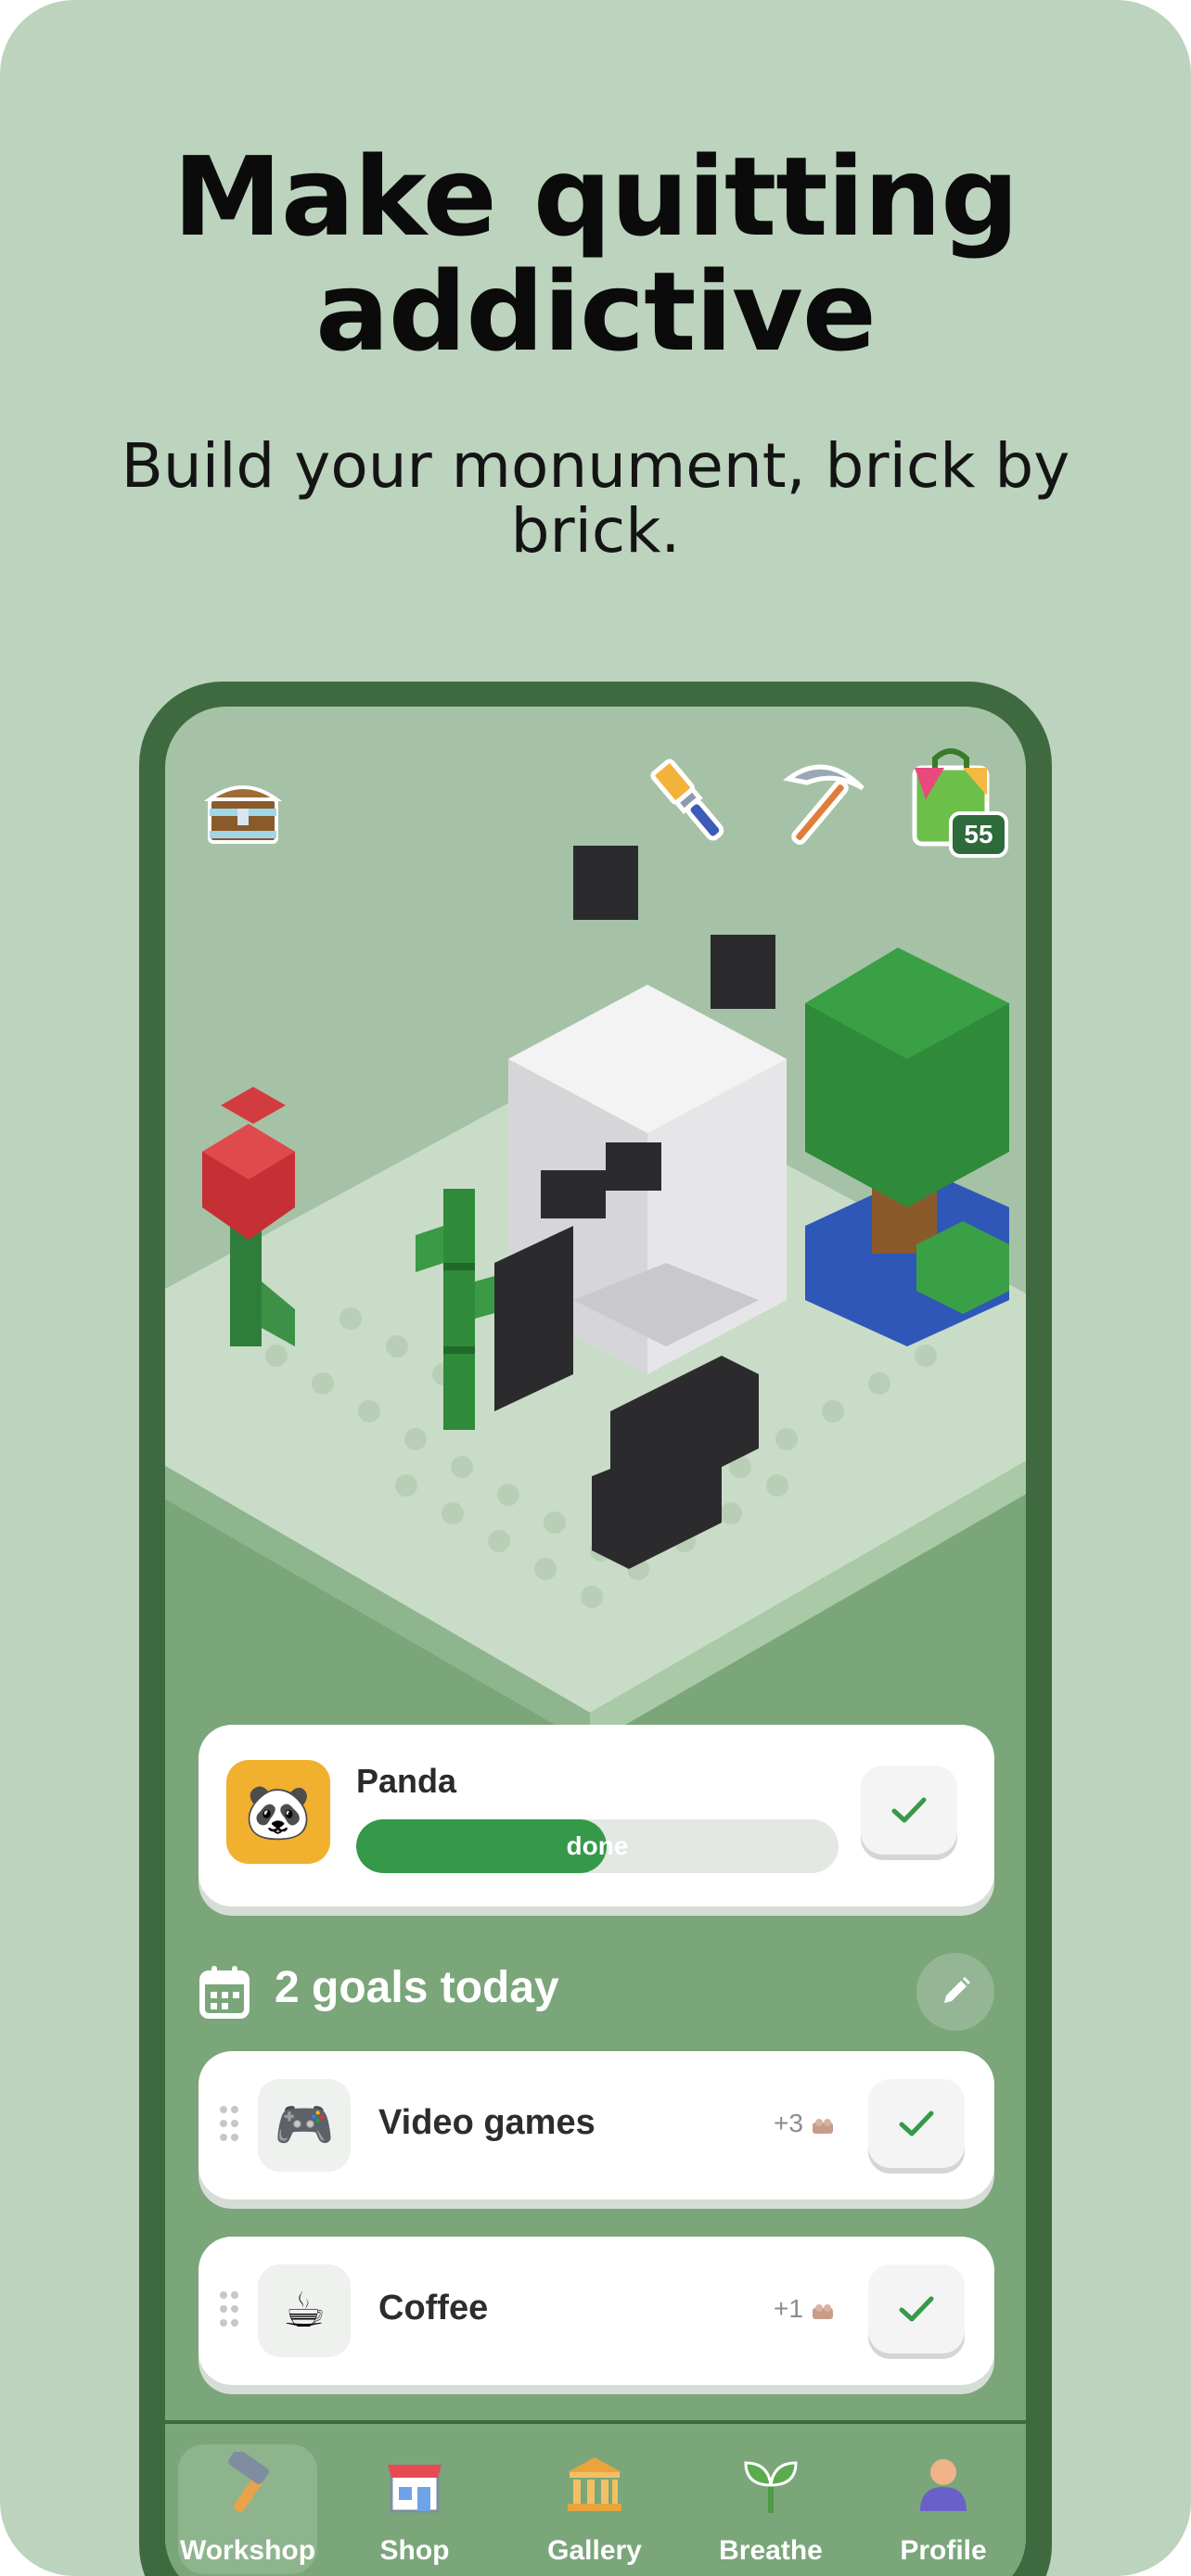 The image size is (1191, 2576). I want to click on tab-workshop: Workshop, so click(248, 2509).